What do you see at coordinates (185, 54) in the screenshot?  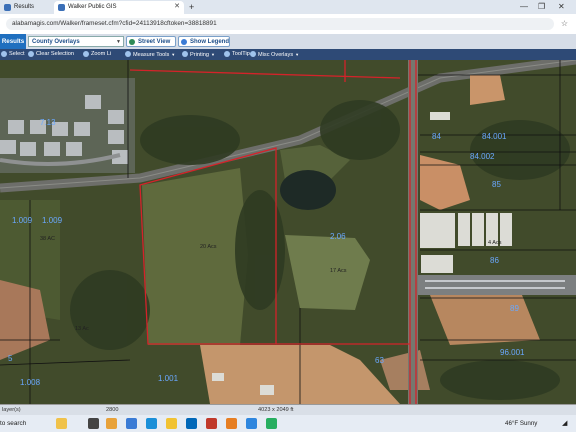 I see `printer-icon` at bounding box center [185, 54].